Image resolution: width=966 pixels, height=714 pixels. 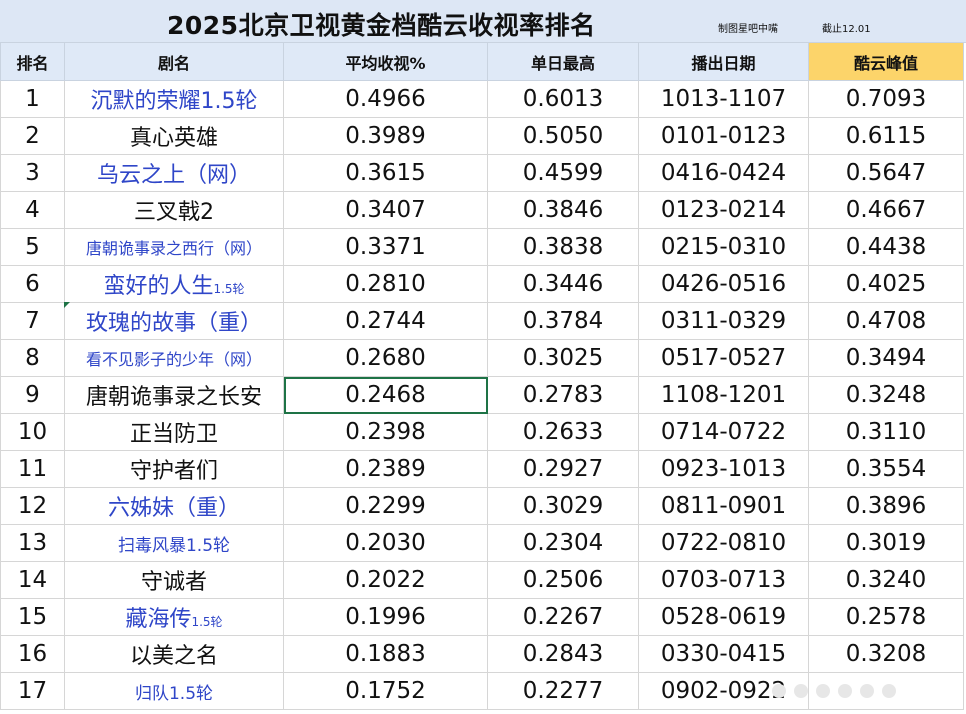 I want to click on avg-rating-cell: 0.1996, so click(x=385, y=617).